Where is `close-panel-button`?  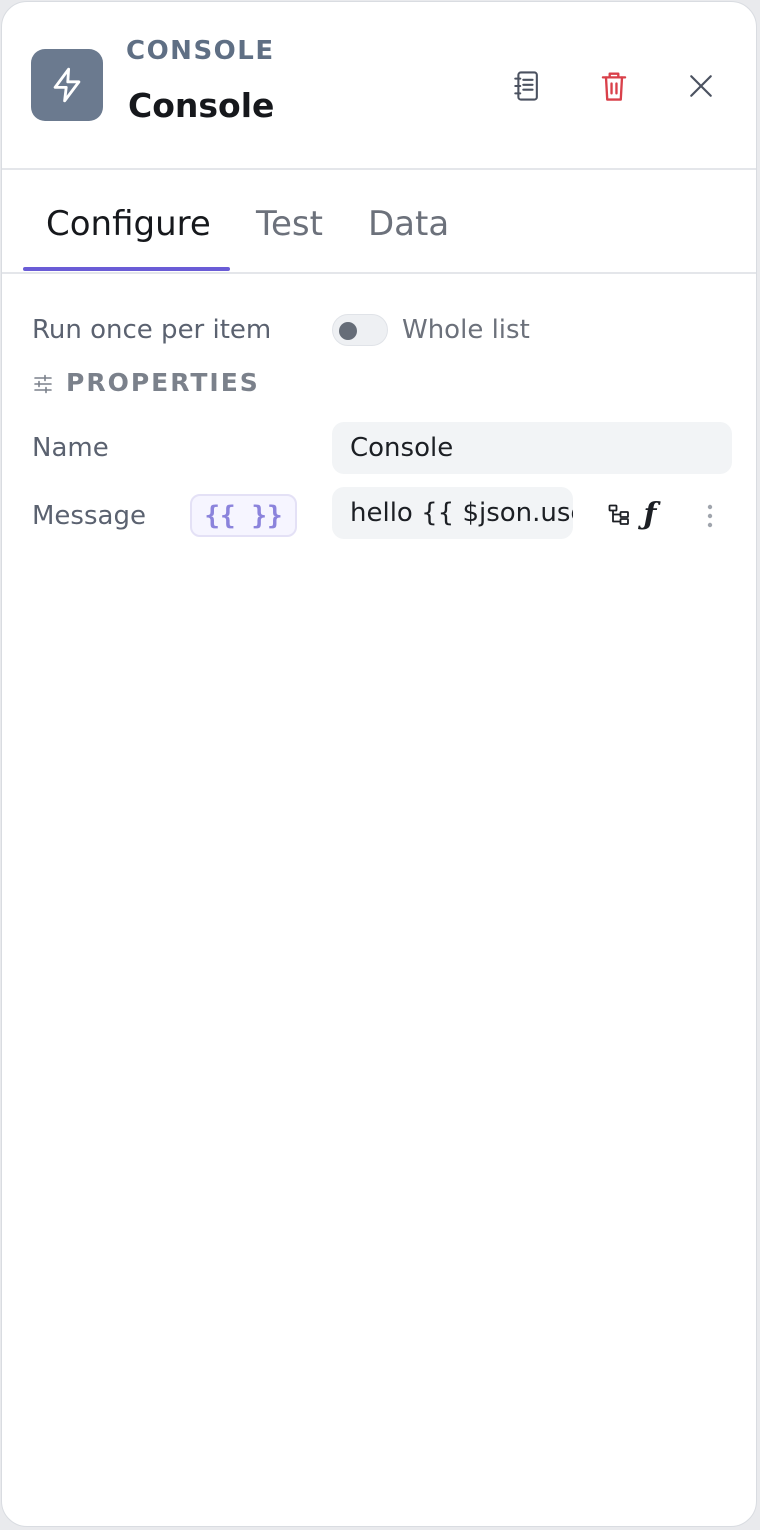 close-panel-button is located at coordinates (701, 86).